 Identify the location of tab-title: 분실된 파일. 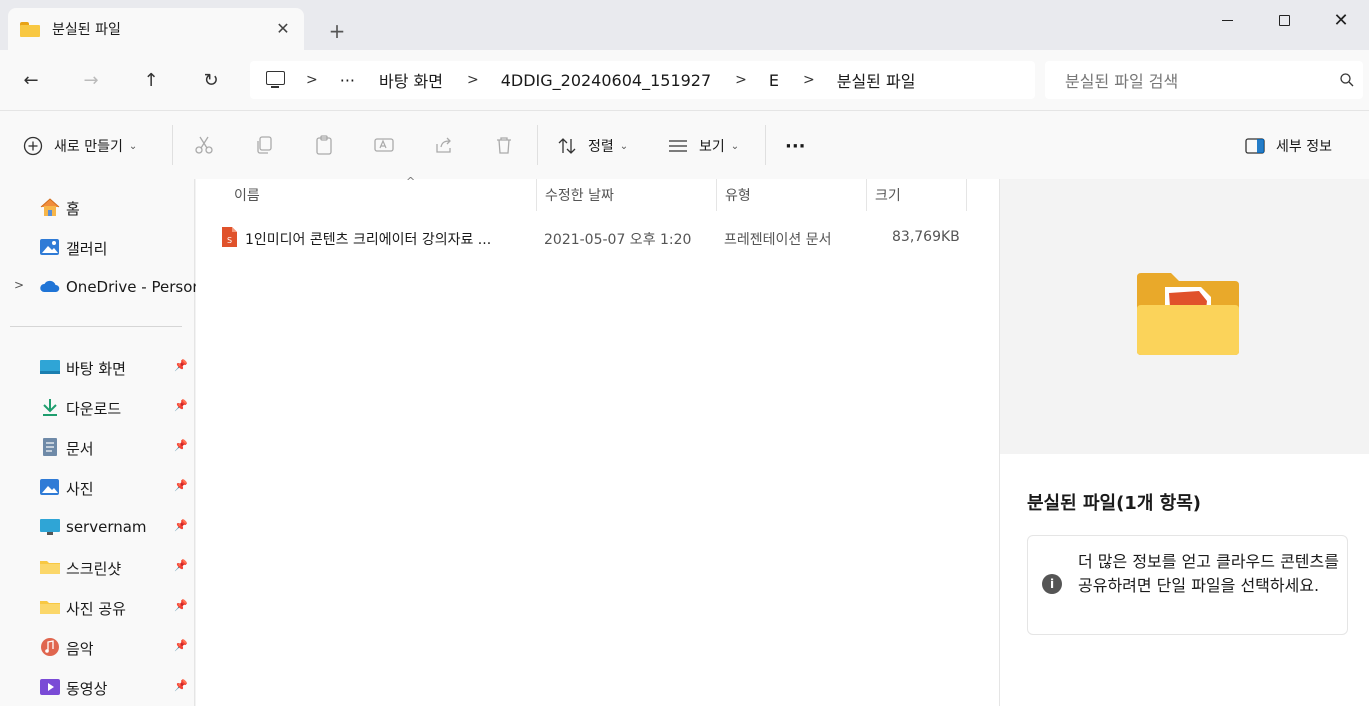
(86, 30).